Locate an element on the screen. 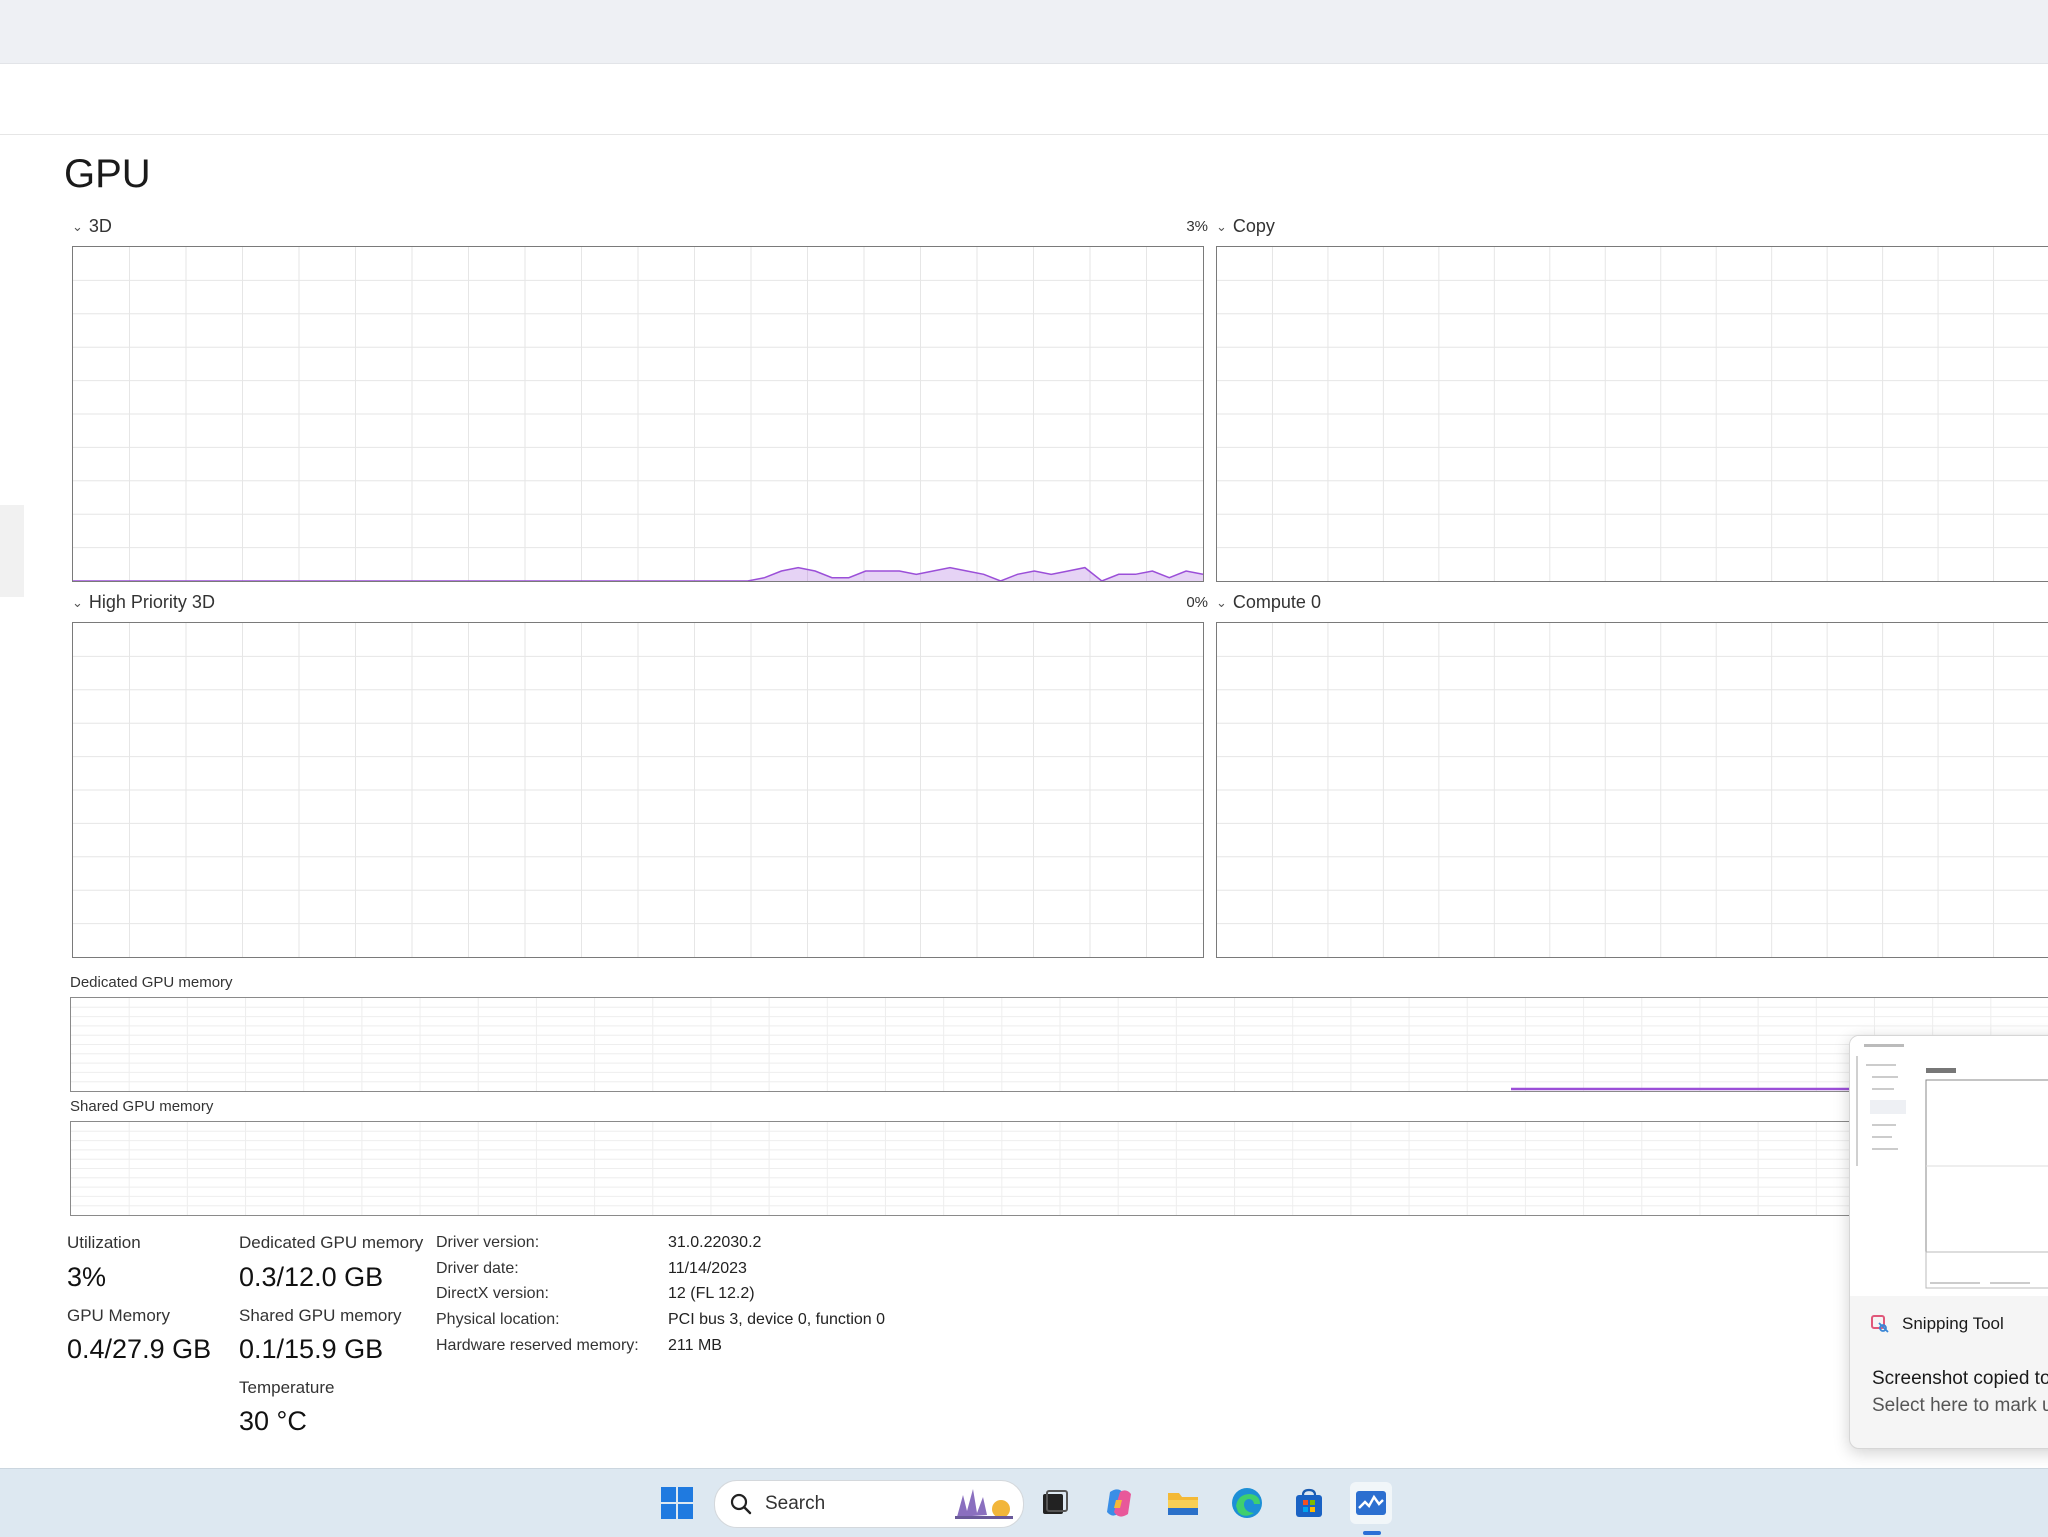 The height and width of the screenshot is (1537, 2048). temperature-value: 30 °C is located at coordinates (273, 1421).